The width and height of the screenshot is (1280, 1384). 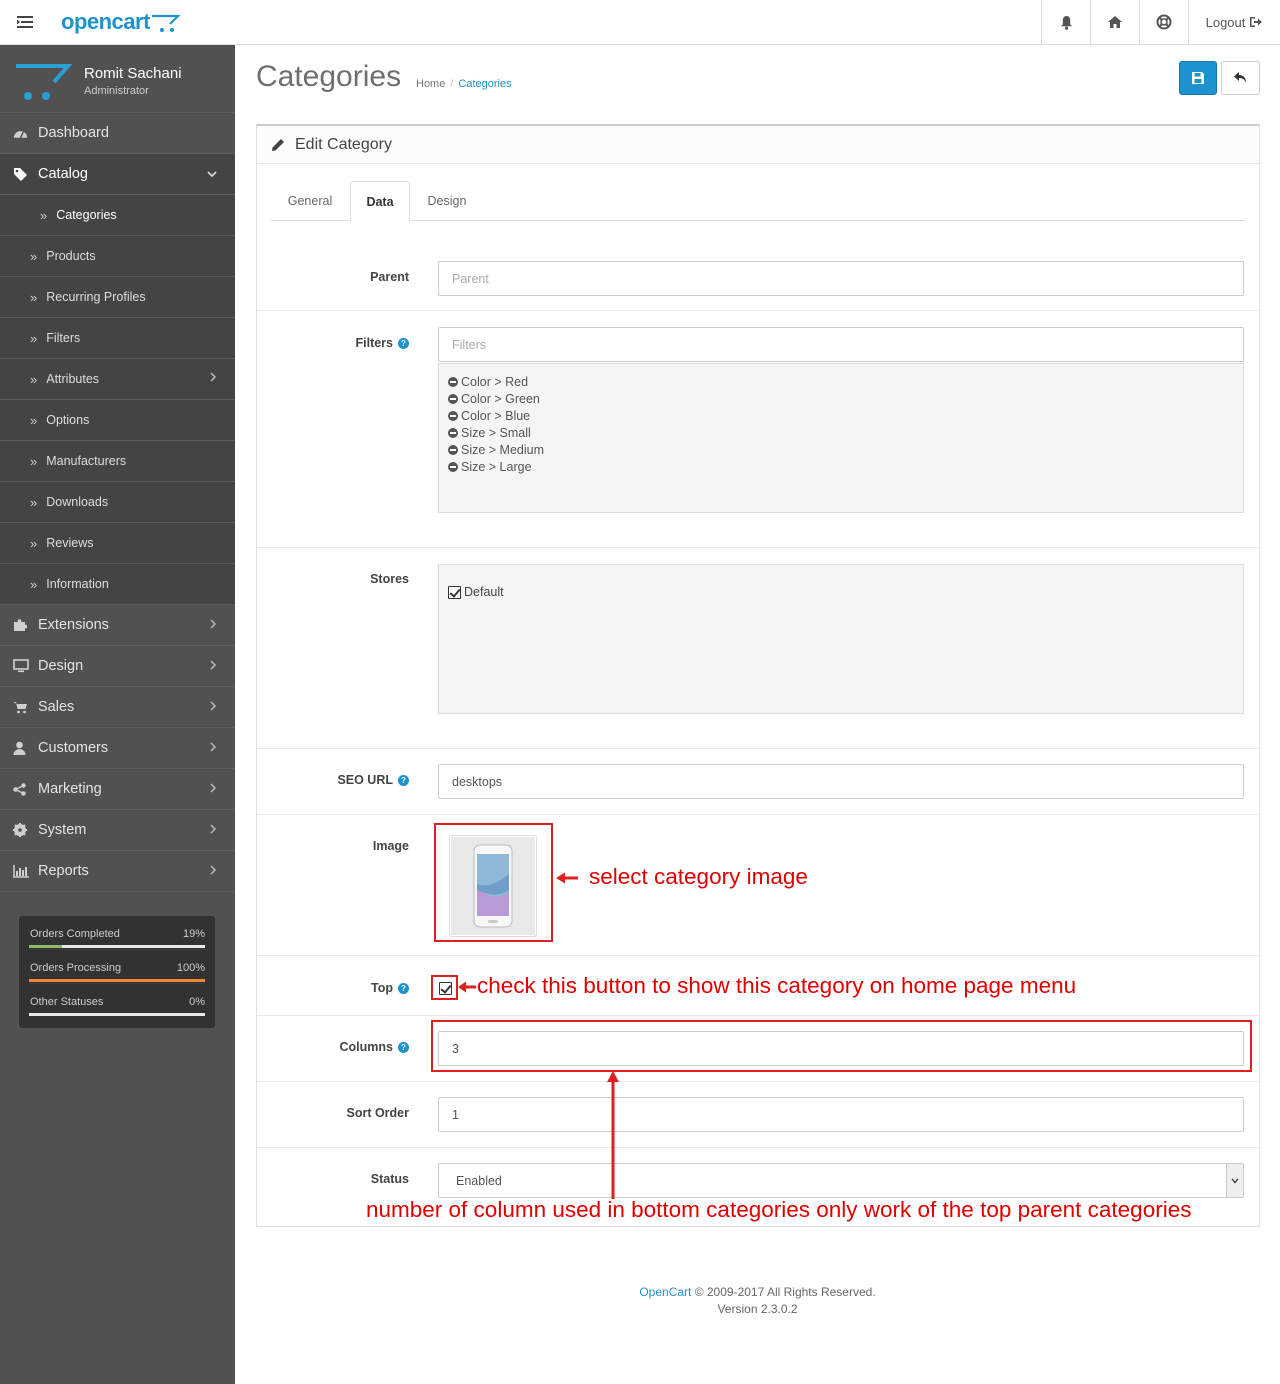 What do you see at coordinates (841, 1114) in the screenshot?
I see `sort-order-input: 1` at bounding box center [841, 1114].